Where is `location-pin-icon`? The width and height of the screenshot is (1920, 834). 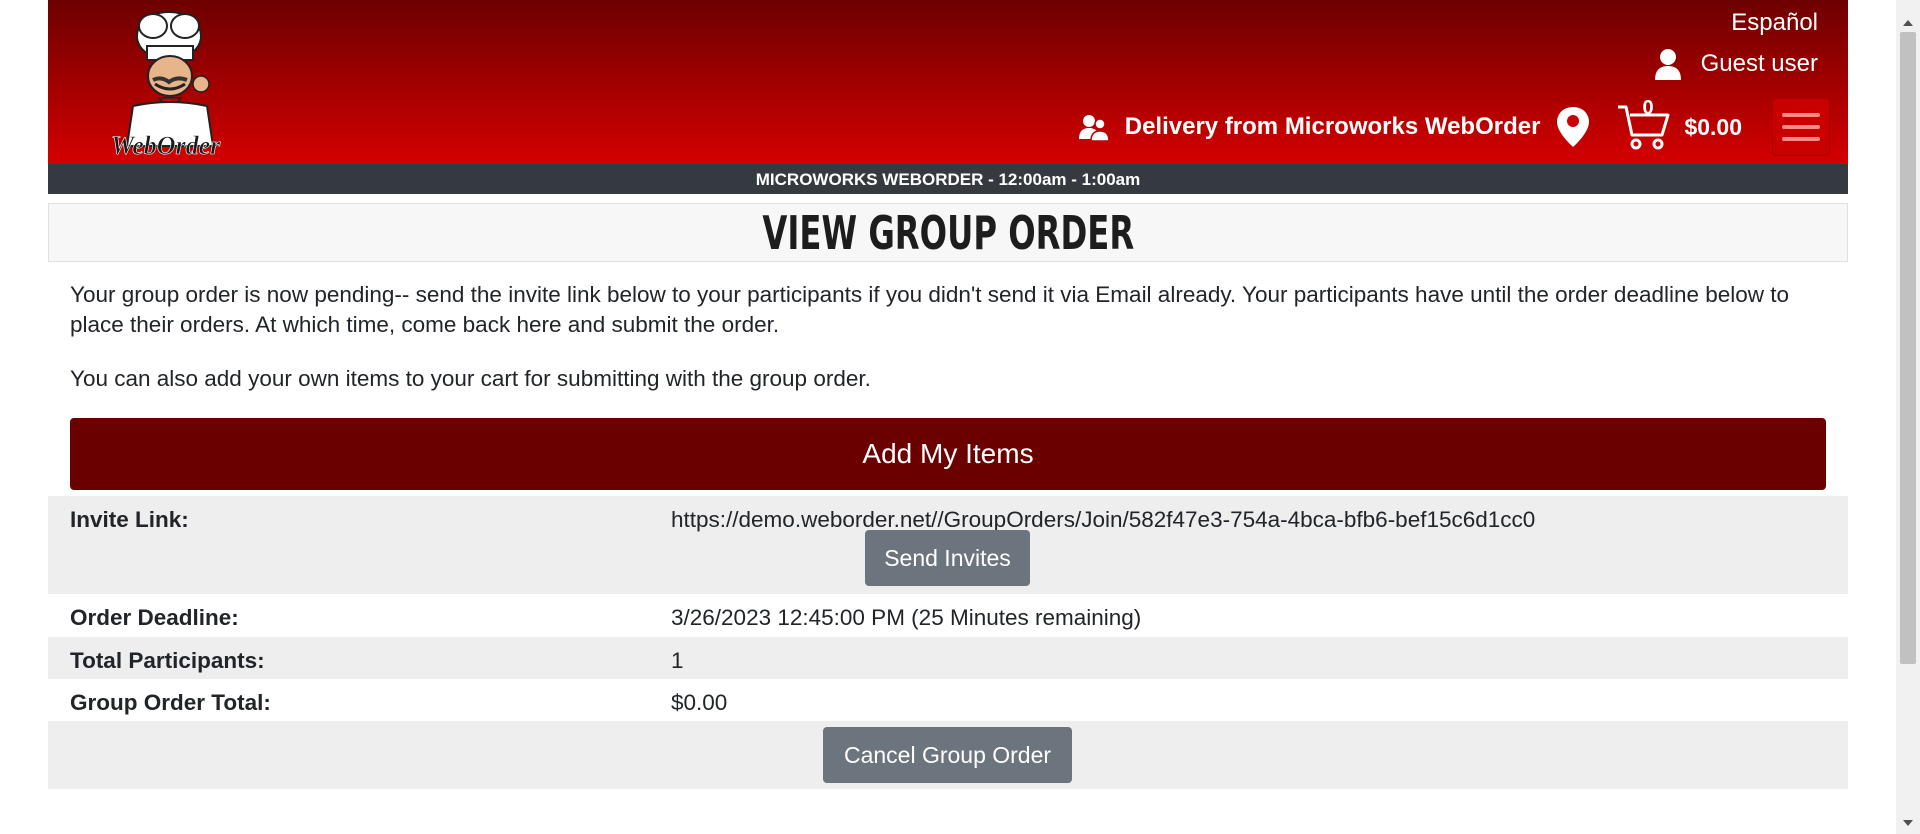
location-pin-icon is located at coordinates (1573, 127).